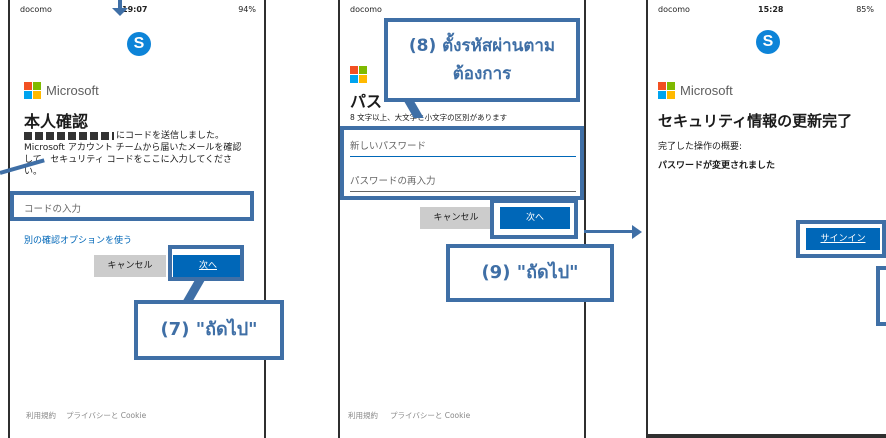 This screenshot has height=438, width=886. Describe the element at coordinates (771, 9) in the screenshot. I see `clock: 15:28` at that location.